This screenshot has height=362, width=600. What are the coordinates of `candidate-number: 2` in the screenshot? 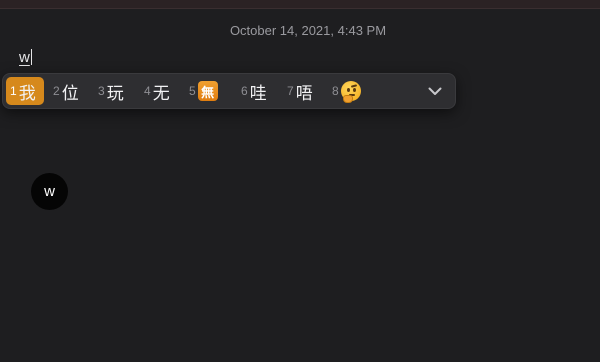 It's located at (56, 91).